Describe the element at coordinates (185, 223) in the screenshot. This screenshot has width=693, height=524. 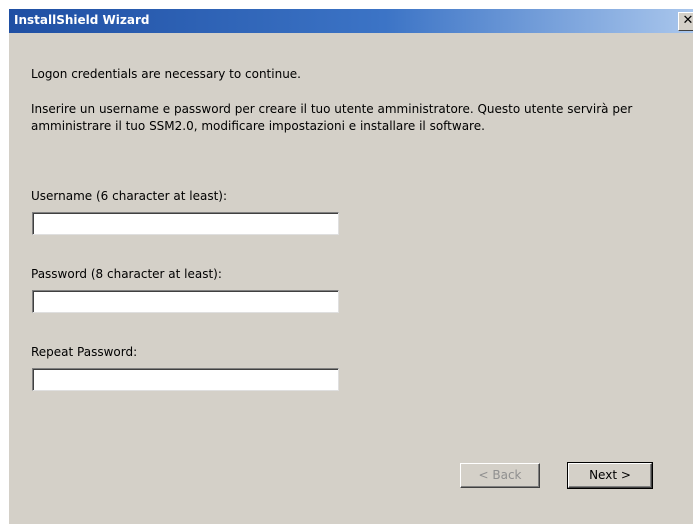
I see `username-field` at that location.